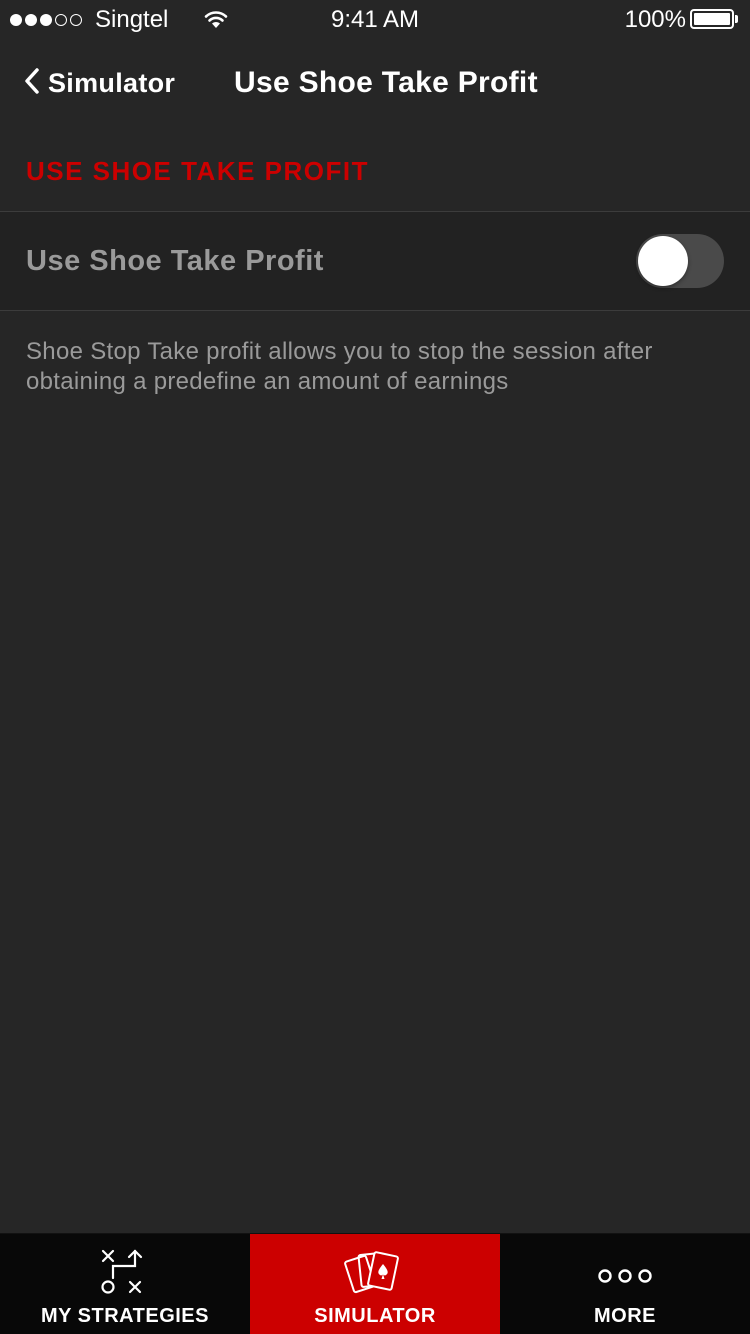 Image resolution: width=750 pixels, height=1334 pixels. I want to click on back-button: Simulator, so click(99, 83).